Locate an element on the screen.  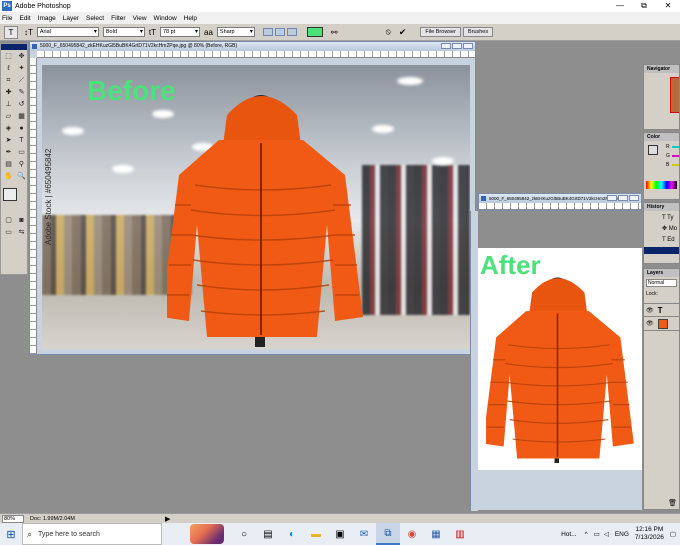
menu-image: Image is located at coordinates (47, 18).